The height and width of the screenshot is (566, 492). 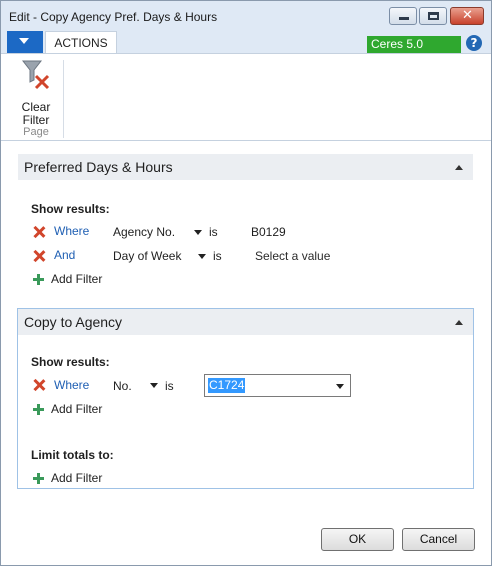 What do you see at coordinates (73, 322) in the screenshot?
I see `pane-title: Copy to Agency` at bounding box center [73, 322].